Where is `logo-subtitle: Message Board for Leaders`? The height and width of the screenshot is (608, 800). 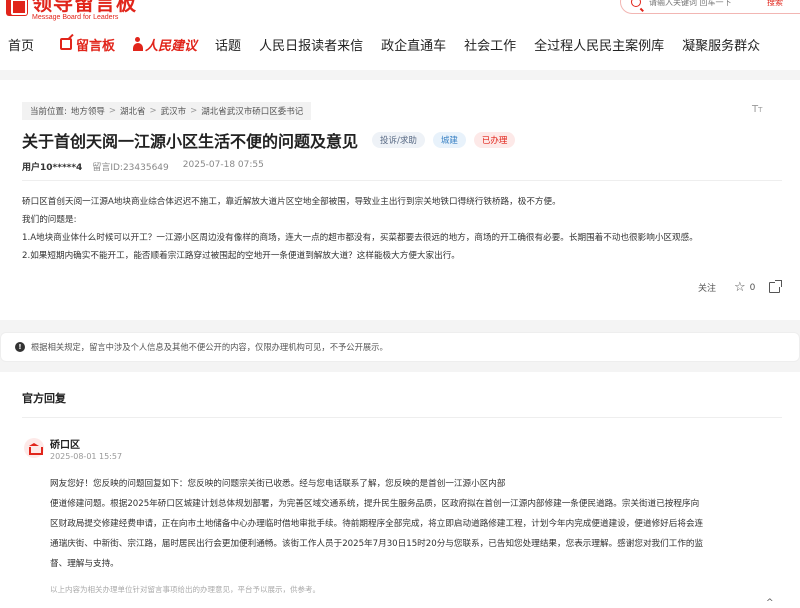 logo-subtitle: Message Board for Leaders is located at coordinates (75, 17).